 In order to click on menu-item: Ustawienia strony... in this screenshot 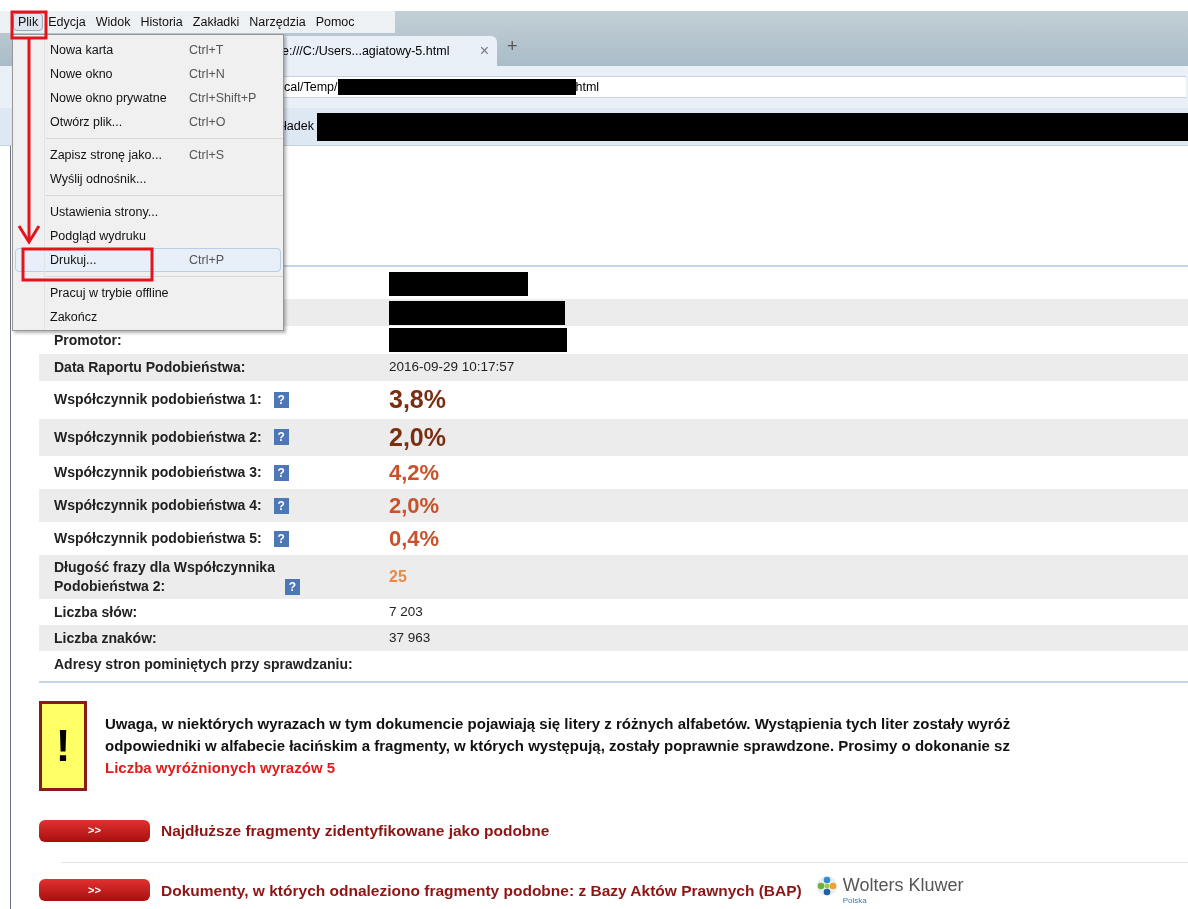, I will do `click(148, 212)`.